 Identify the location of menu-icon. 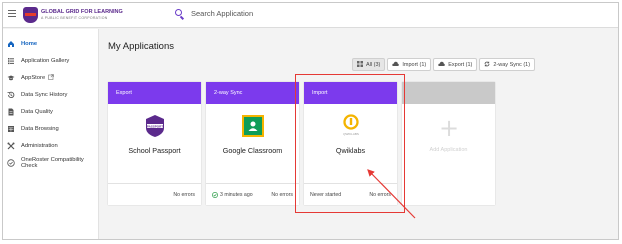
(12, 14).